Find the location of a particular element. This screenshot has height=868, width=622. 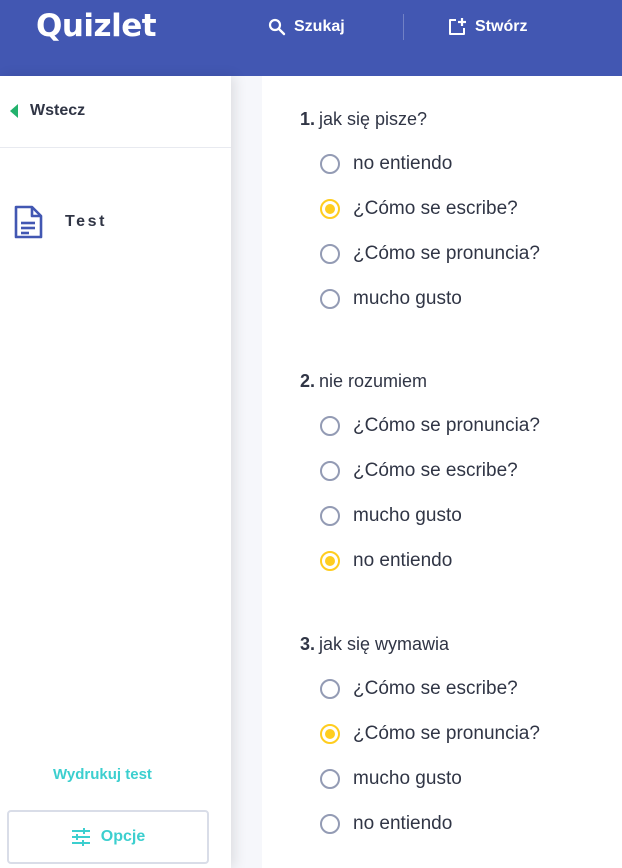

question-title: 3. jak się wymawia is located at coordinates (374, 644).